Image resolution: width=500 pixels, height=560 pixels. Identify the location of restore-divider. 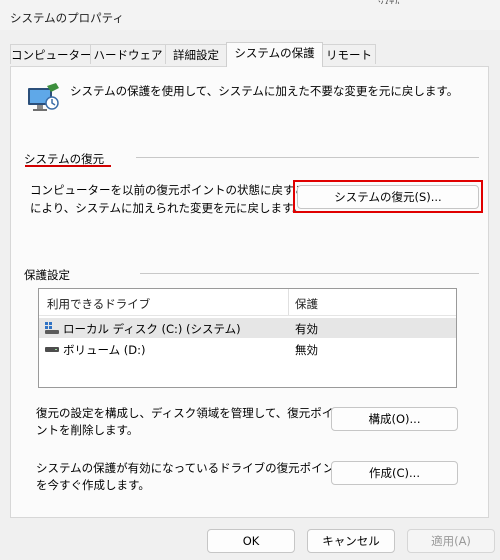
(307, 157).